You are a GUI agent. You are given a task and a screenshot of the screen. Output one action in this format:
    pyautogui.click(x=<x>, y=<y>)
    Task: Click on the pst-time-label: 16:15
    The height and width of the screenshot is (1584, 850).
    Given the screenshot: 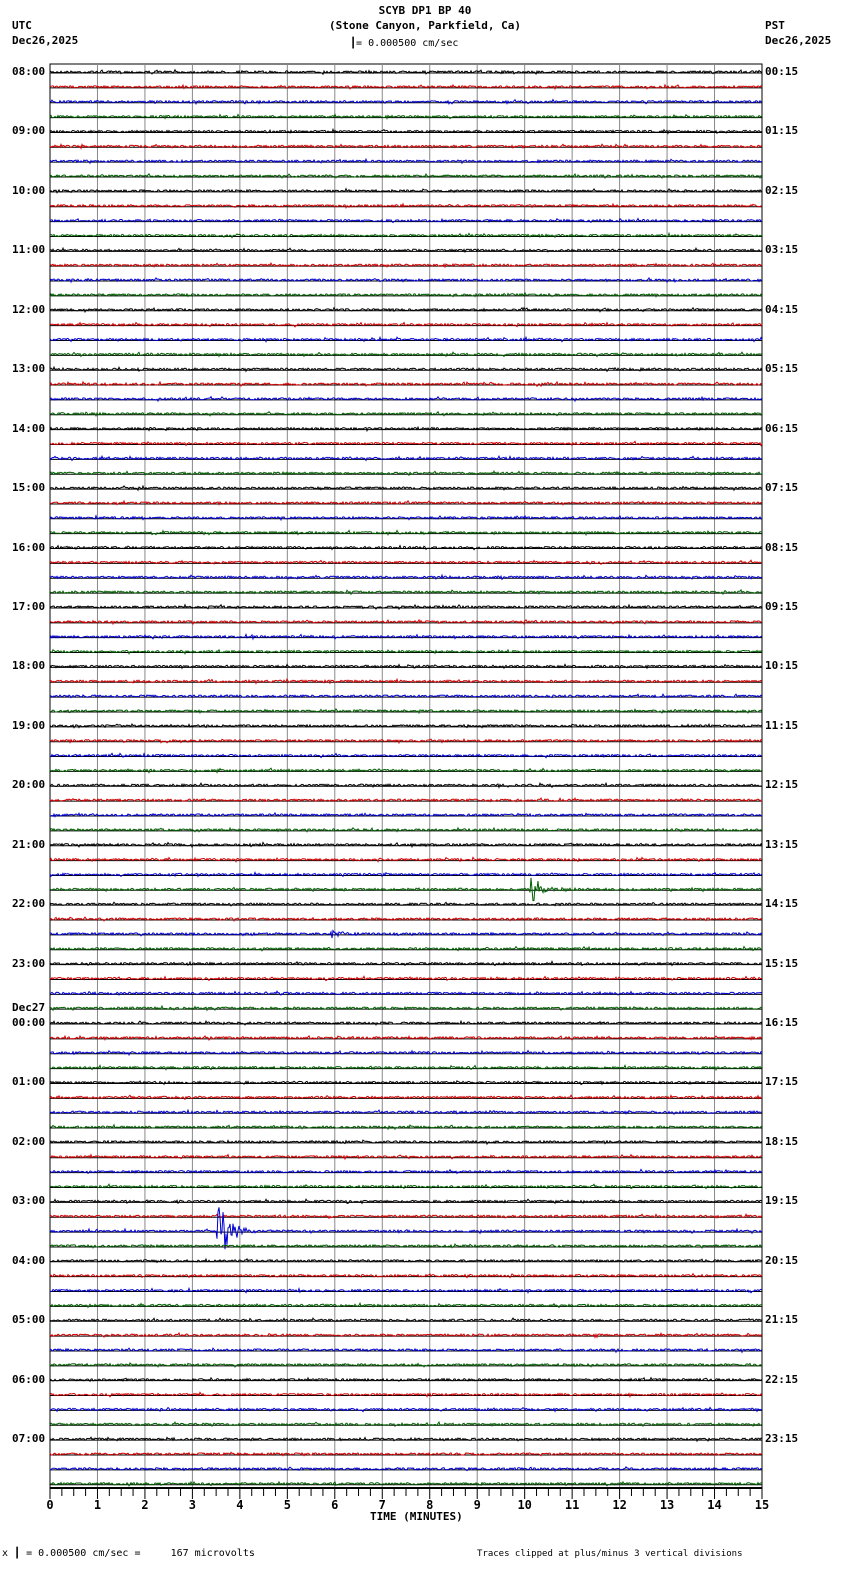 What is the action you would take?
    pyautogui.click(x=782, y=1023)
    